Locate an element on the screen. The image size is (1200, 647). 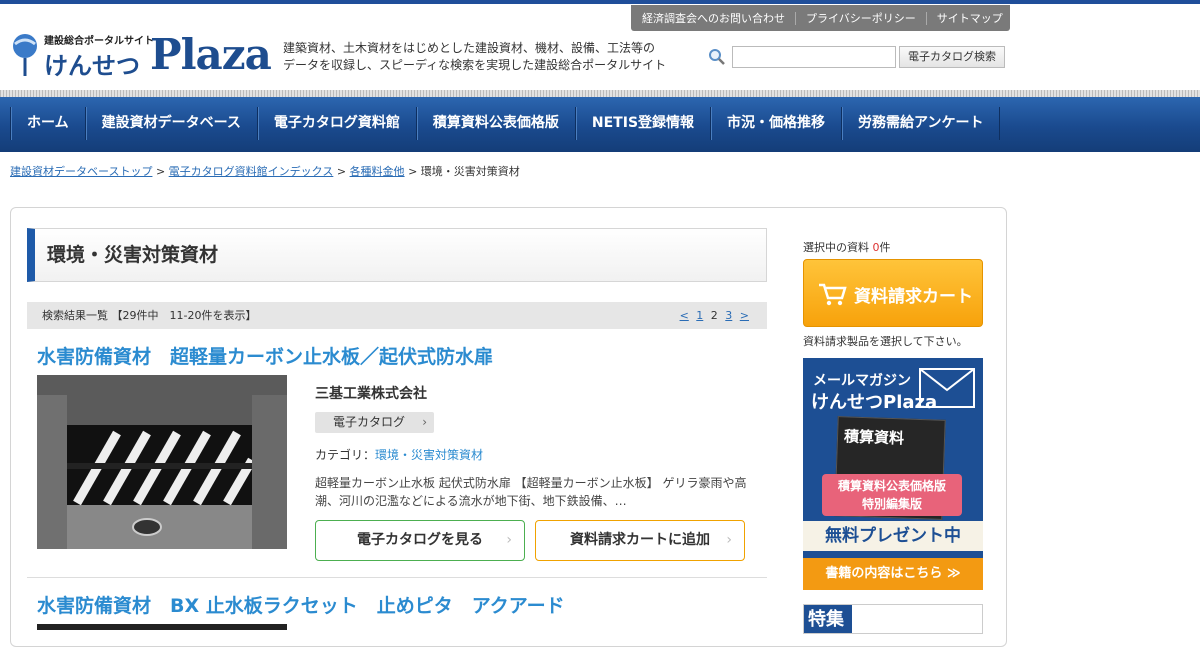
view-catalog-button: 電子カタログを見る › is located at coordinates (420, 540).